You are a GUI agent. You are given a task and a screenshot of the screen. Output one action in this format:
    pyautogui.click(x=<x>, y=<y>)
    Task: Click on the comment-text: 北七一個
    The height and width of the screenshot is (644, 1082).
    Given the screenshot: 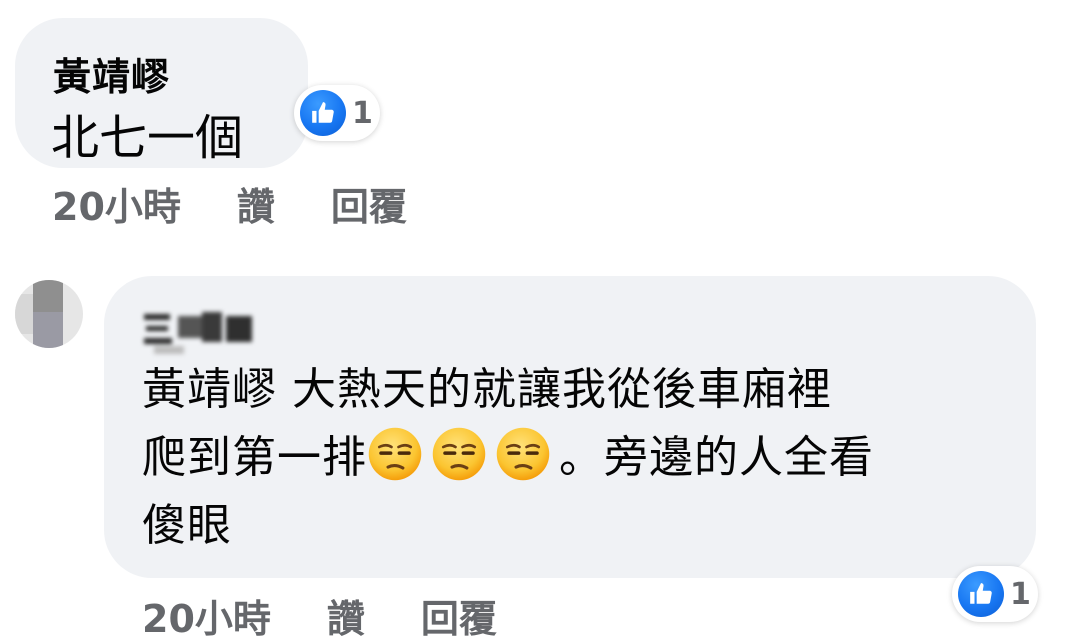 What is the action you would take?
    pyautogui.click(x=147, y=138)
    